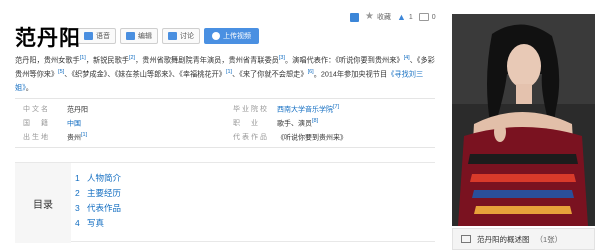  I want to click on info-value-text: 歌手、演员, so click(294, 124).